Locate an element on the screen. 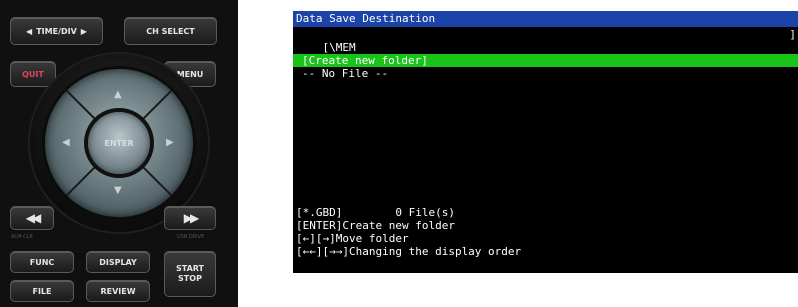  fast-forward-icon: ▶▶ is located at coordinates (191, 218).